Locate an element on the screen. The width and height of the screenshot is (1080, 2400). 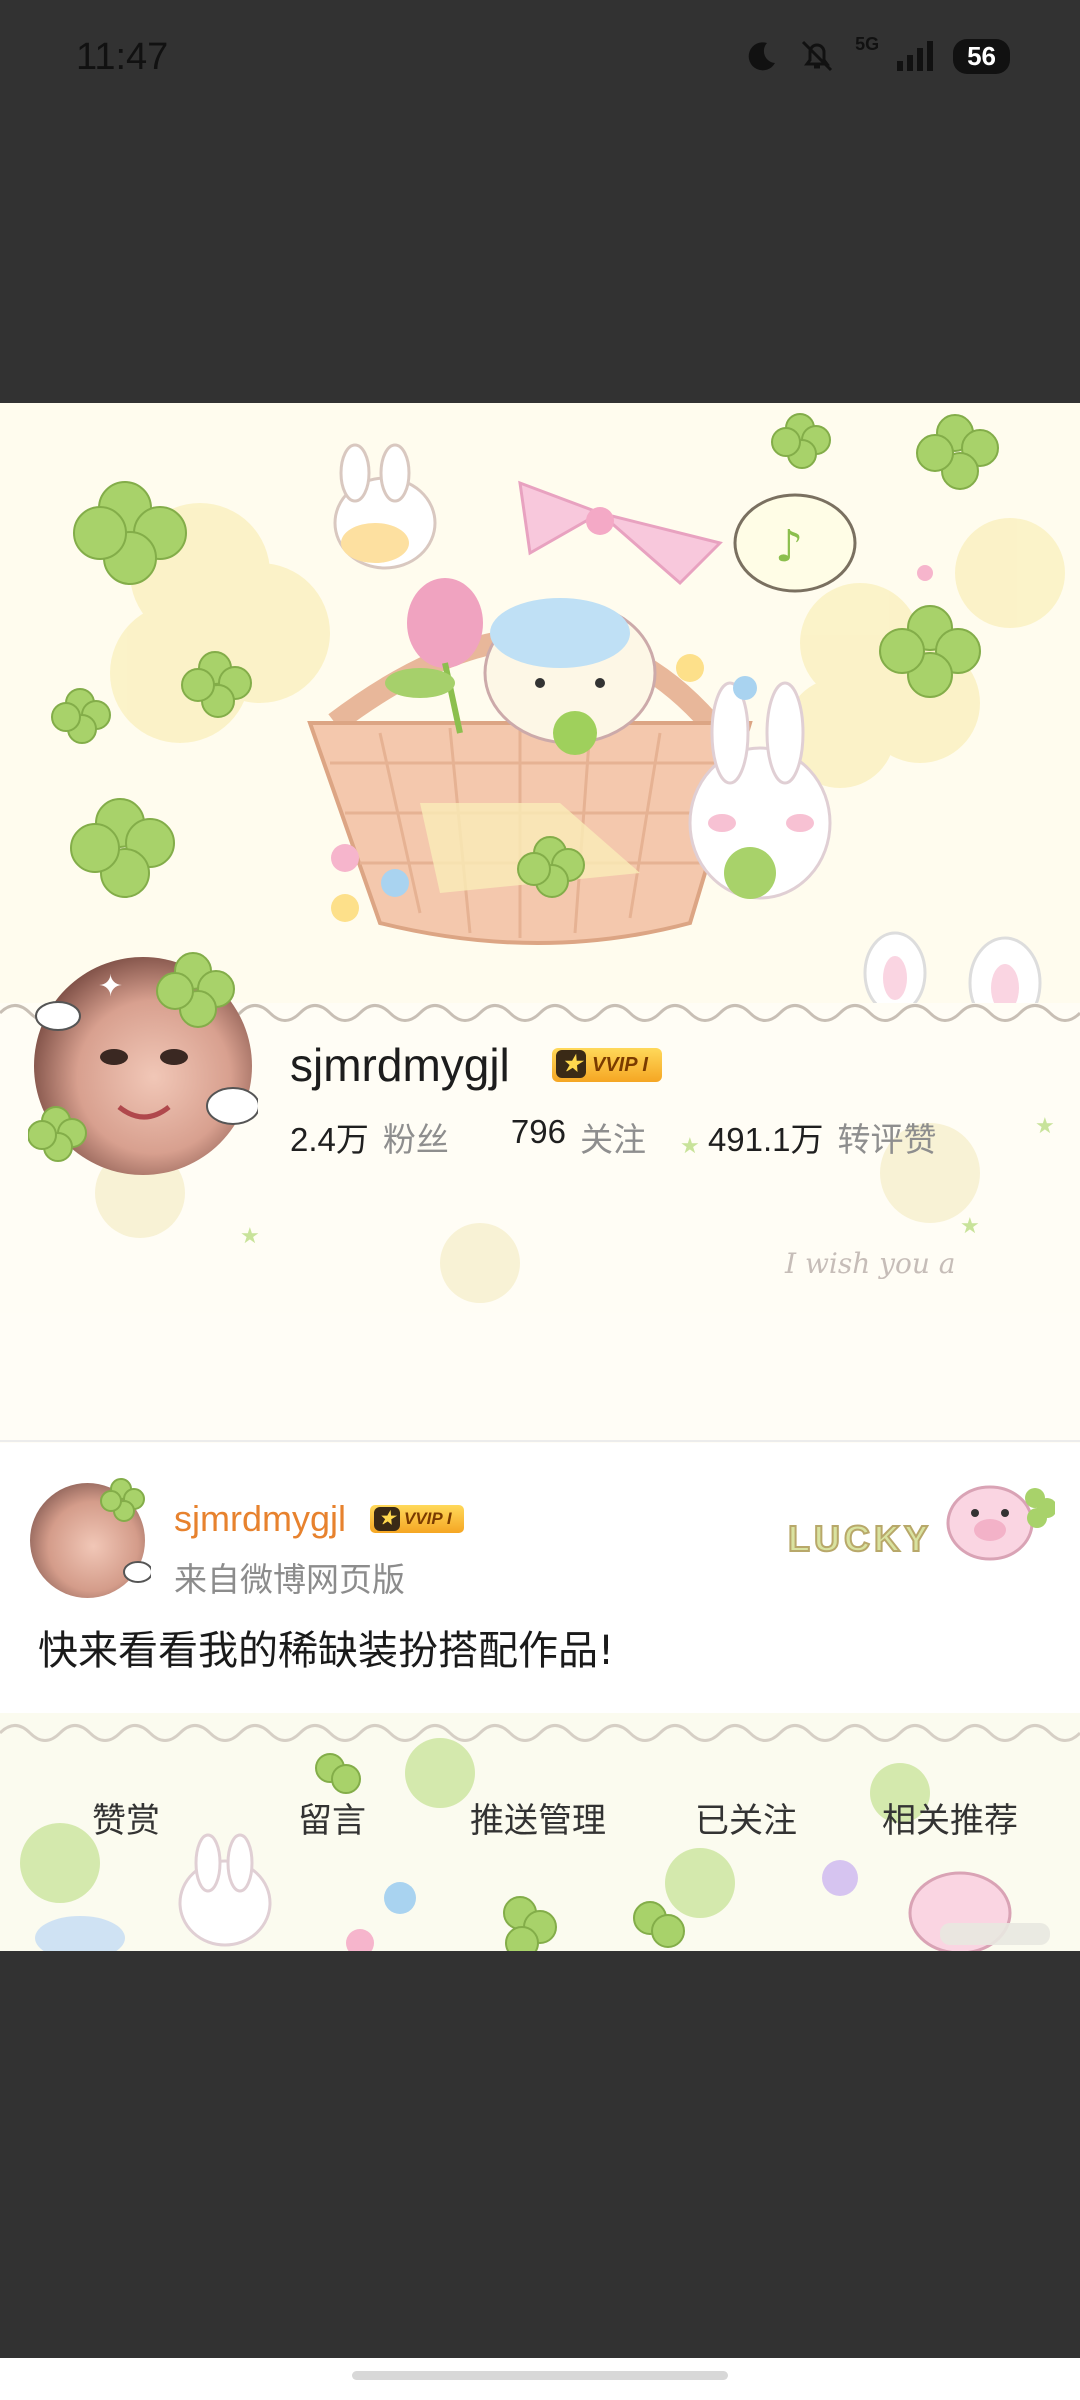
stat-reposts-likes-value: 491.1万 is located at coordinates (765, 1139).